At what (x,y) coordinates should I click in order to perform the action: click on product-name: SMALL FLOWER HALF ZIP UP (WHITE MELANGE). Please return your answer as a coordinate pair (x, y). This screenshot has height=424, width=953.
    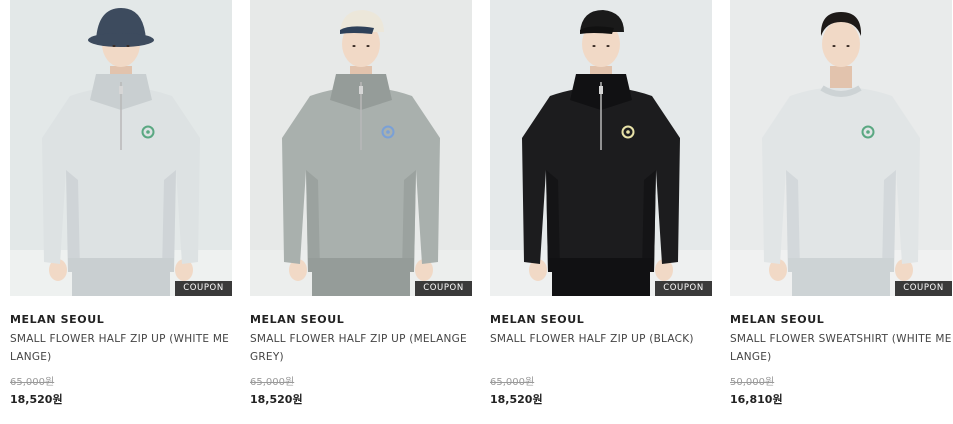
    Looking at the image, I should click on (121, 348).